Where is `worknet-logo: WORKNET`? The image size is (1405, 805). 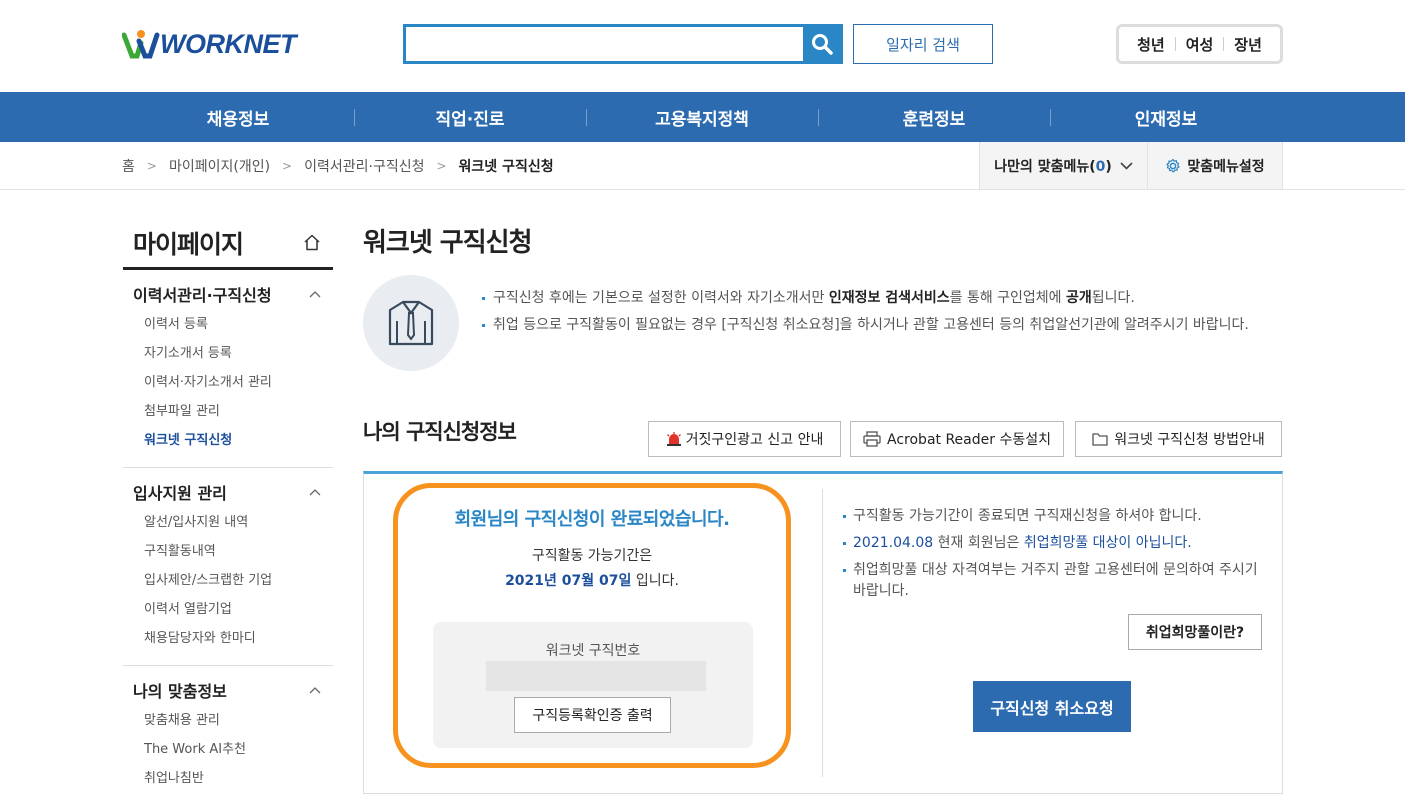 worknet-logo: WORKNET is located at coordinates (209, 44).